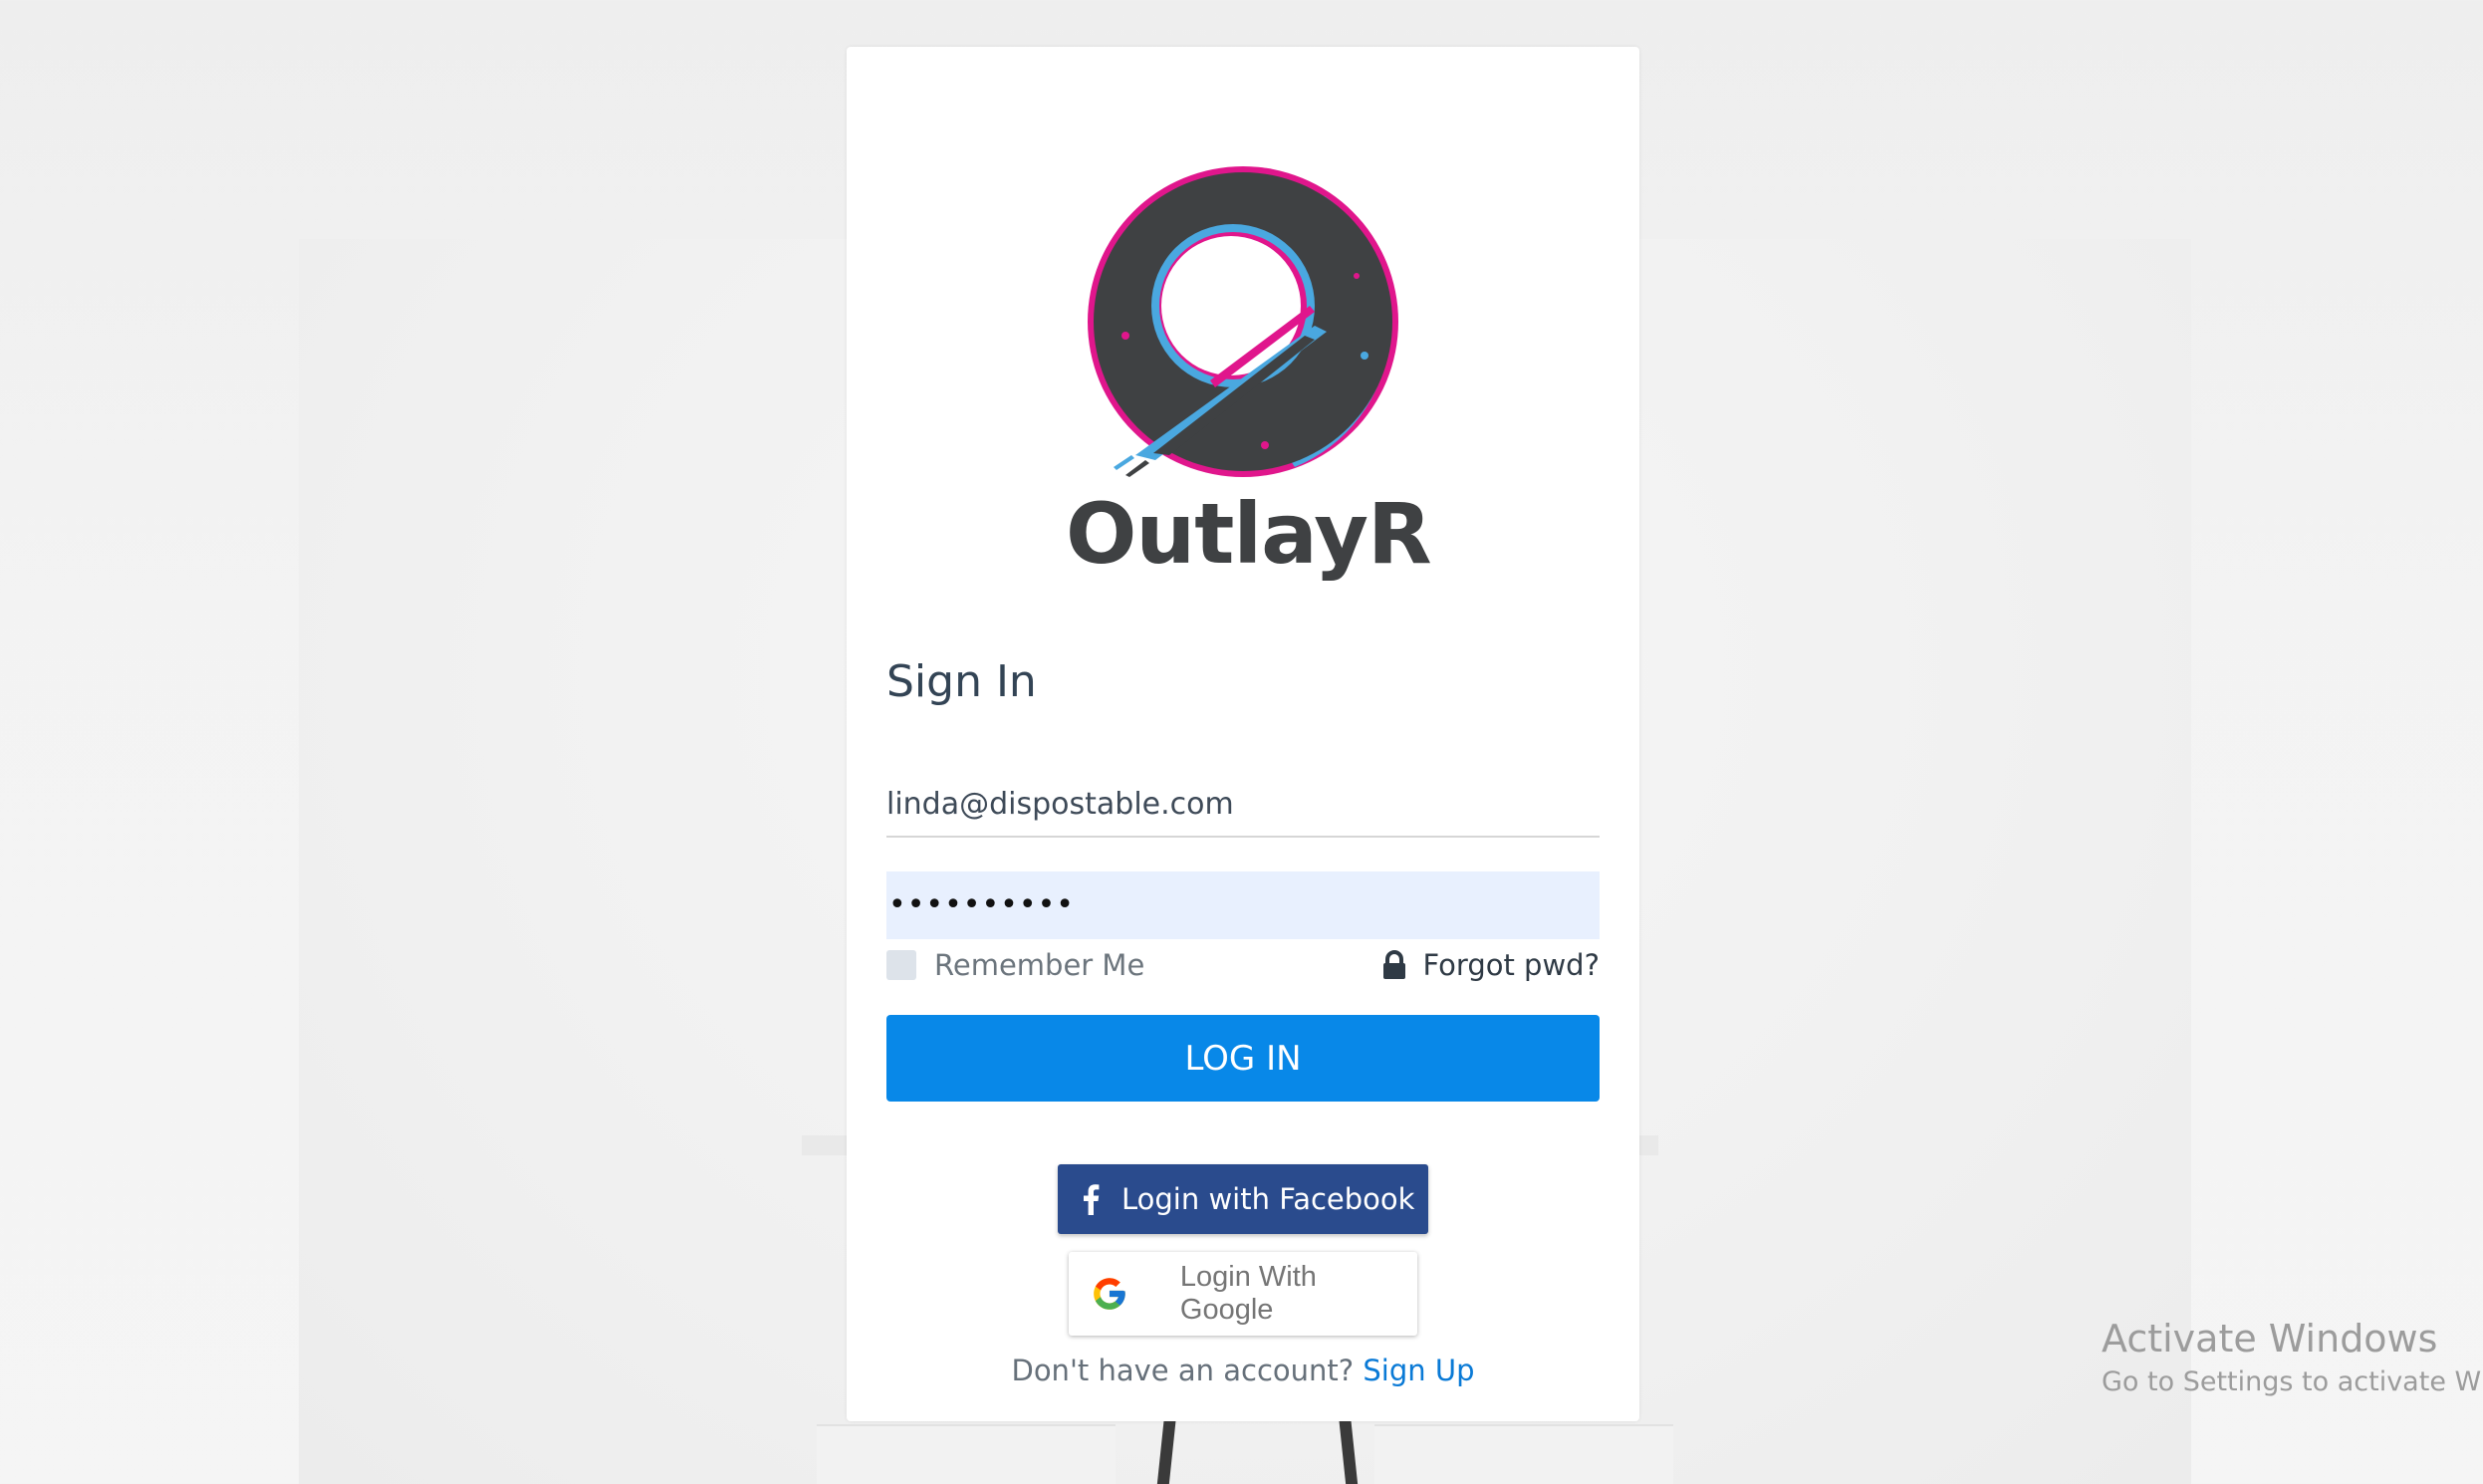 The height and width of the screenshot is (1484, 2483). What do you see at coordinates (1039, 965) in the screenshot?
I see `remember-me-label: Remember Me` at bounding box center [1039, 965].